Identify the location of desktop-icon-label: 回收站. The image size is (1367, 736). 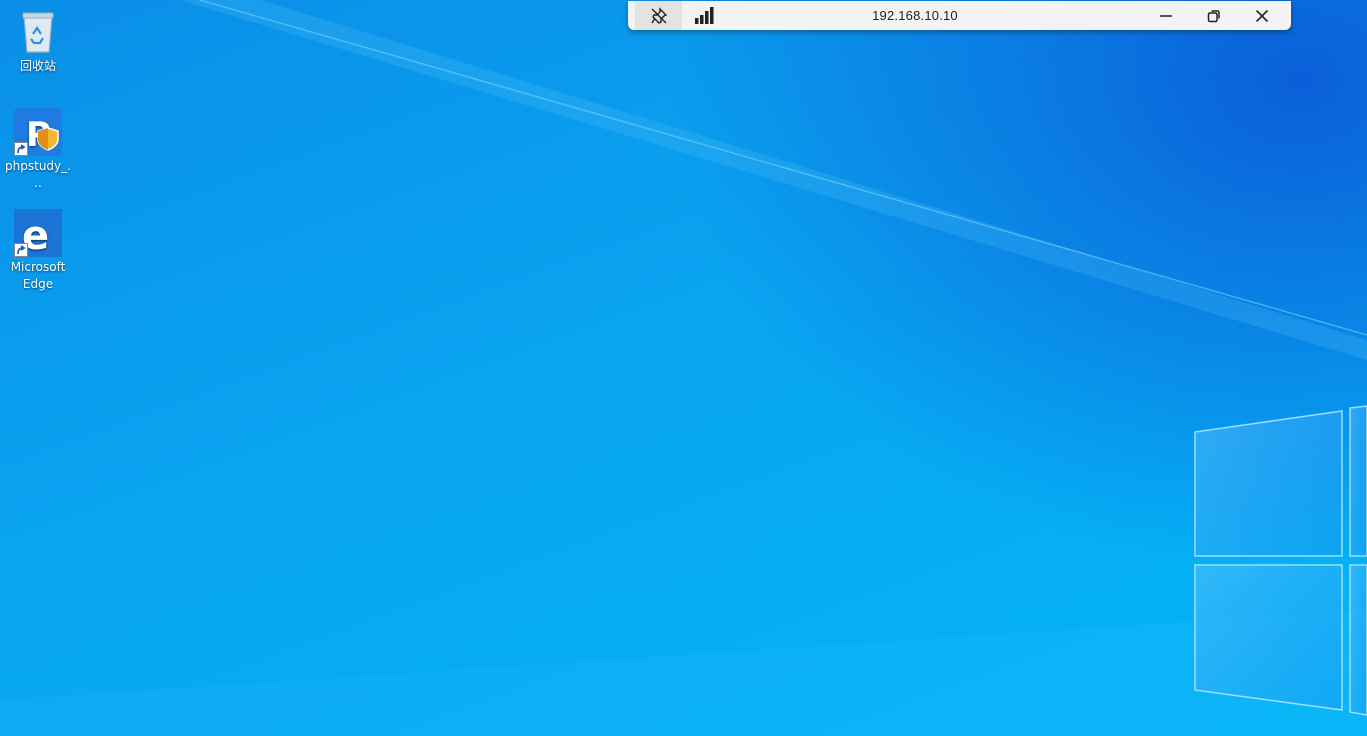
(37, 66).